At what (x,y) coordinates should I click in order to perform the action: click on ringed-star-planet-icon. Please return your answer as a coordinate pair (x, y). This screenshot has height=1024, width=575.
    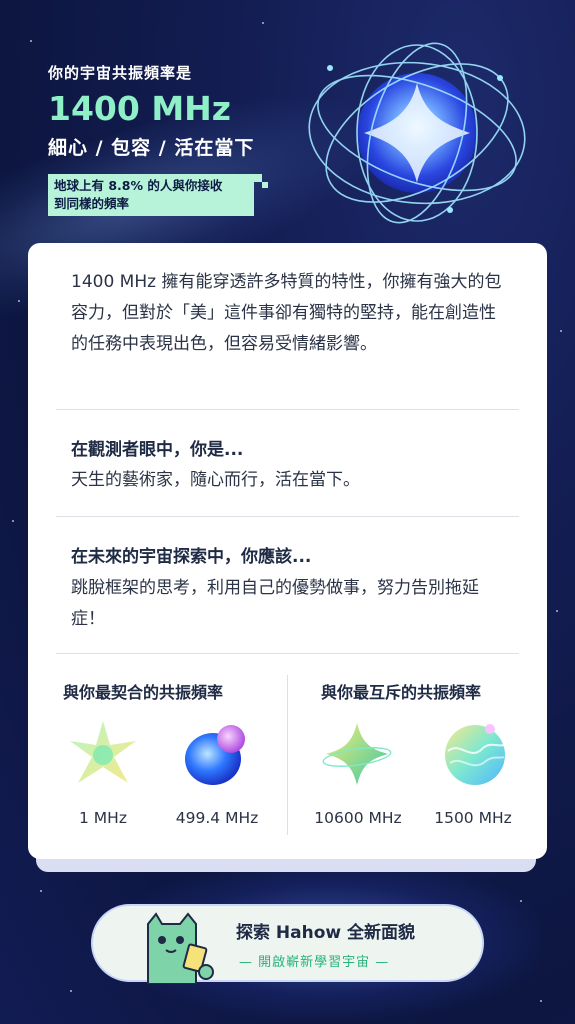
    Looking at the image, I should click on (357, 754).